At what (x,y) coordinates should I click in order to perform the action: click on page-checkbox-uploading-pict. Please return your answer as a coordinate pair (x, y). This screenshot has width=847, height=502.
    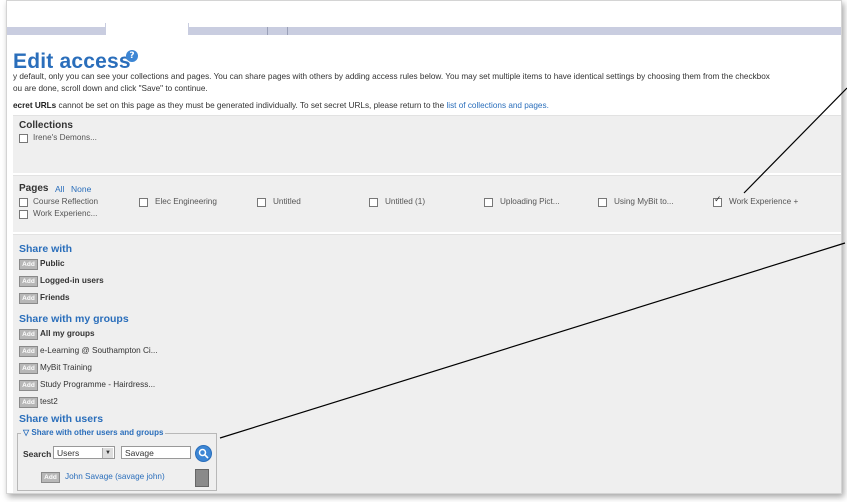
    Looking at the image, I should click on (488, 202).